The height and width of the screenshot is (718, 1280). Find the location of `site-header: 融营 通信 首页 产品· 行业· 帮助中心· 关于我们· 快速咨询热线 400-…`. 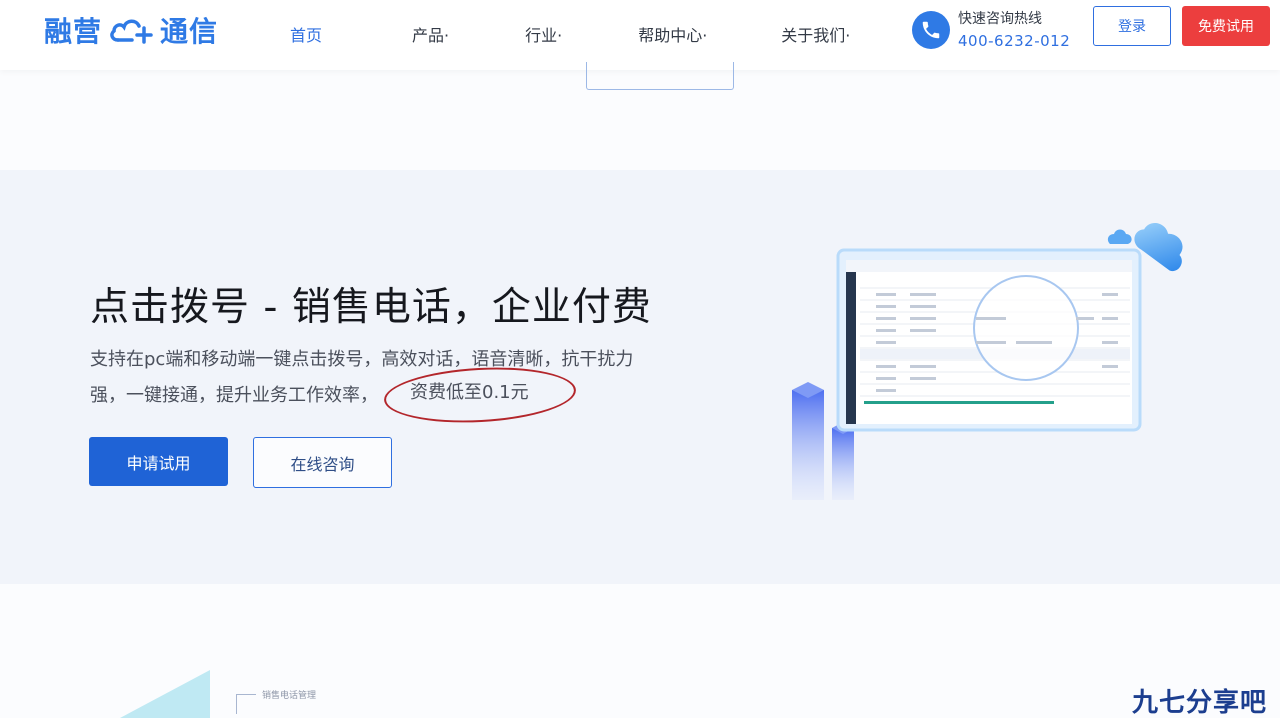

site-header: 融营 通信 首页 产品· 行业· 帮助中心· 关于我们· 快速咨询热线 400-… is located at coordinates (640, 35).